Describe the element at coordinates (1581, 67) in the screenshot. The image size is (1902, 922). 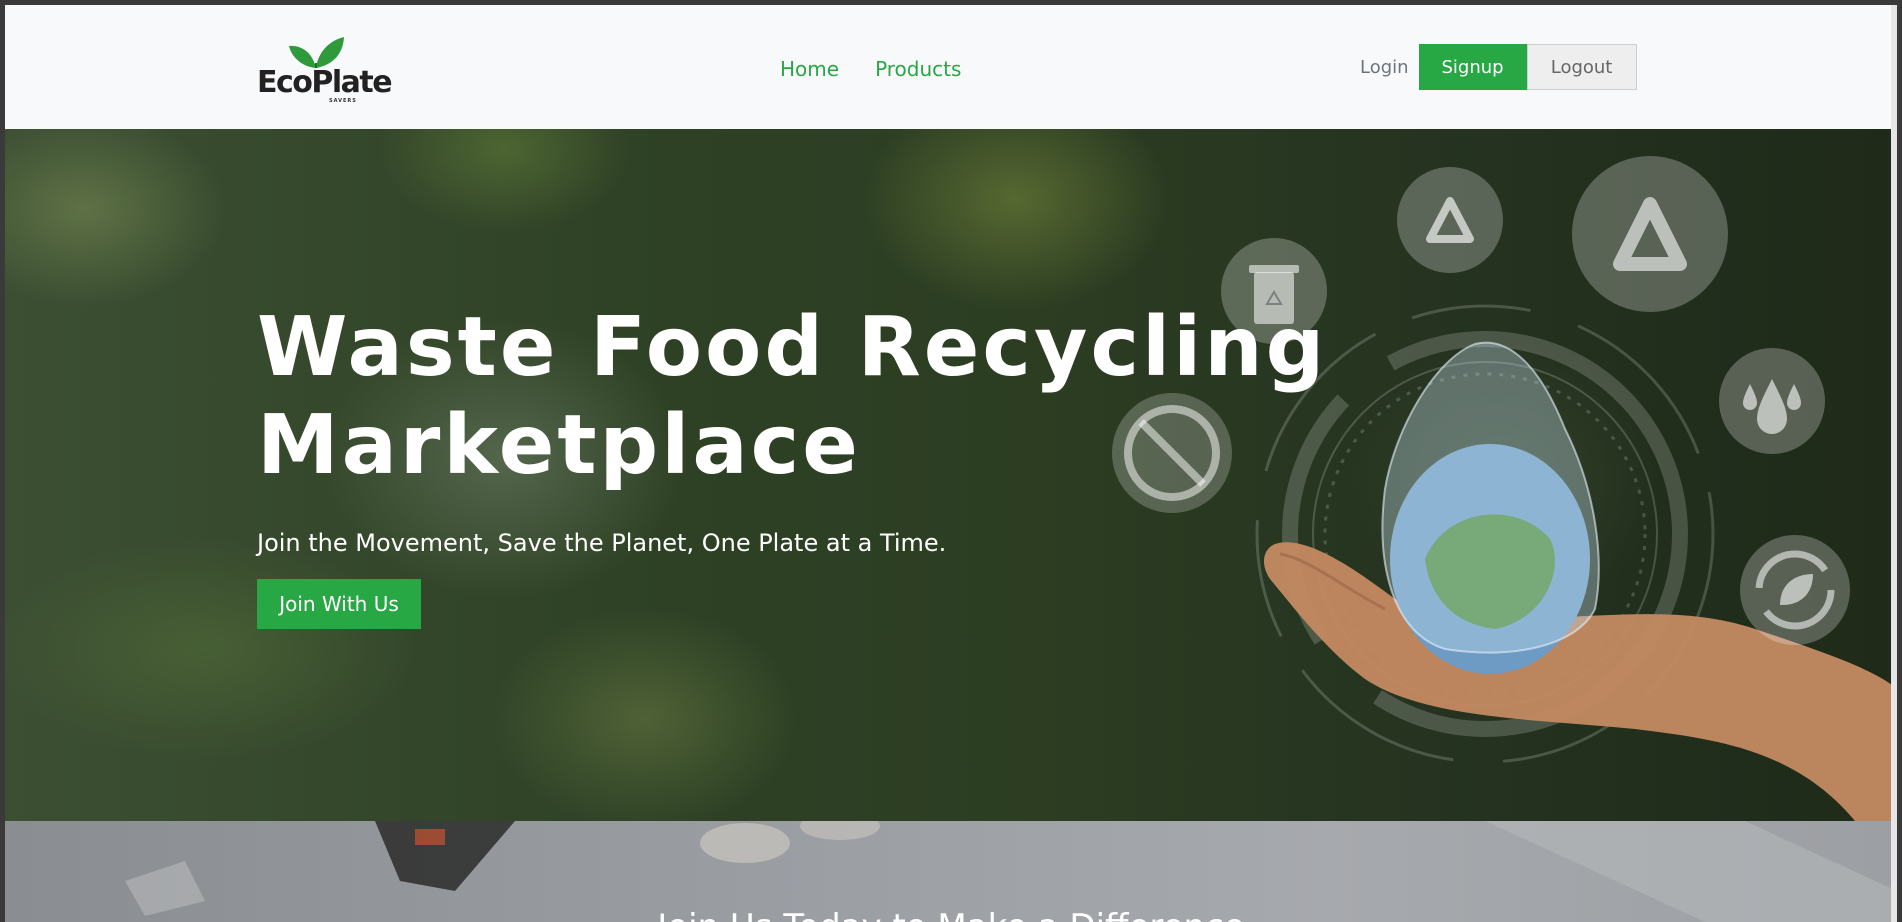
I see `logout-button: Logout` at that location.